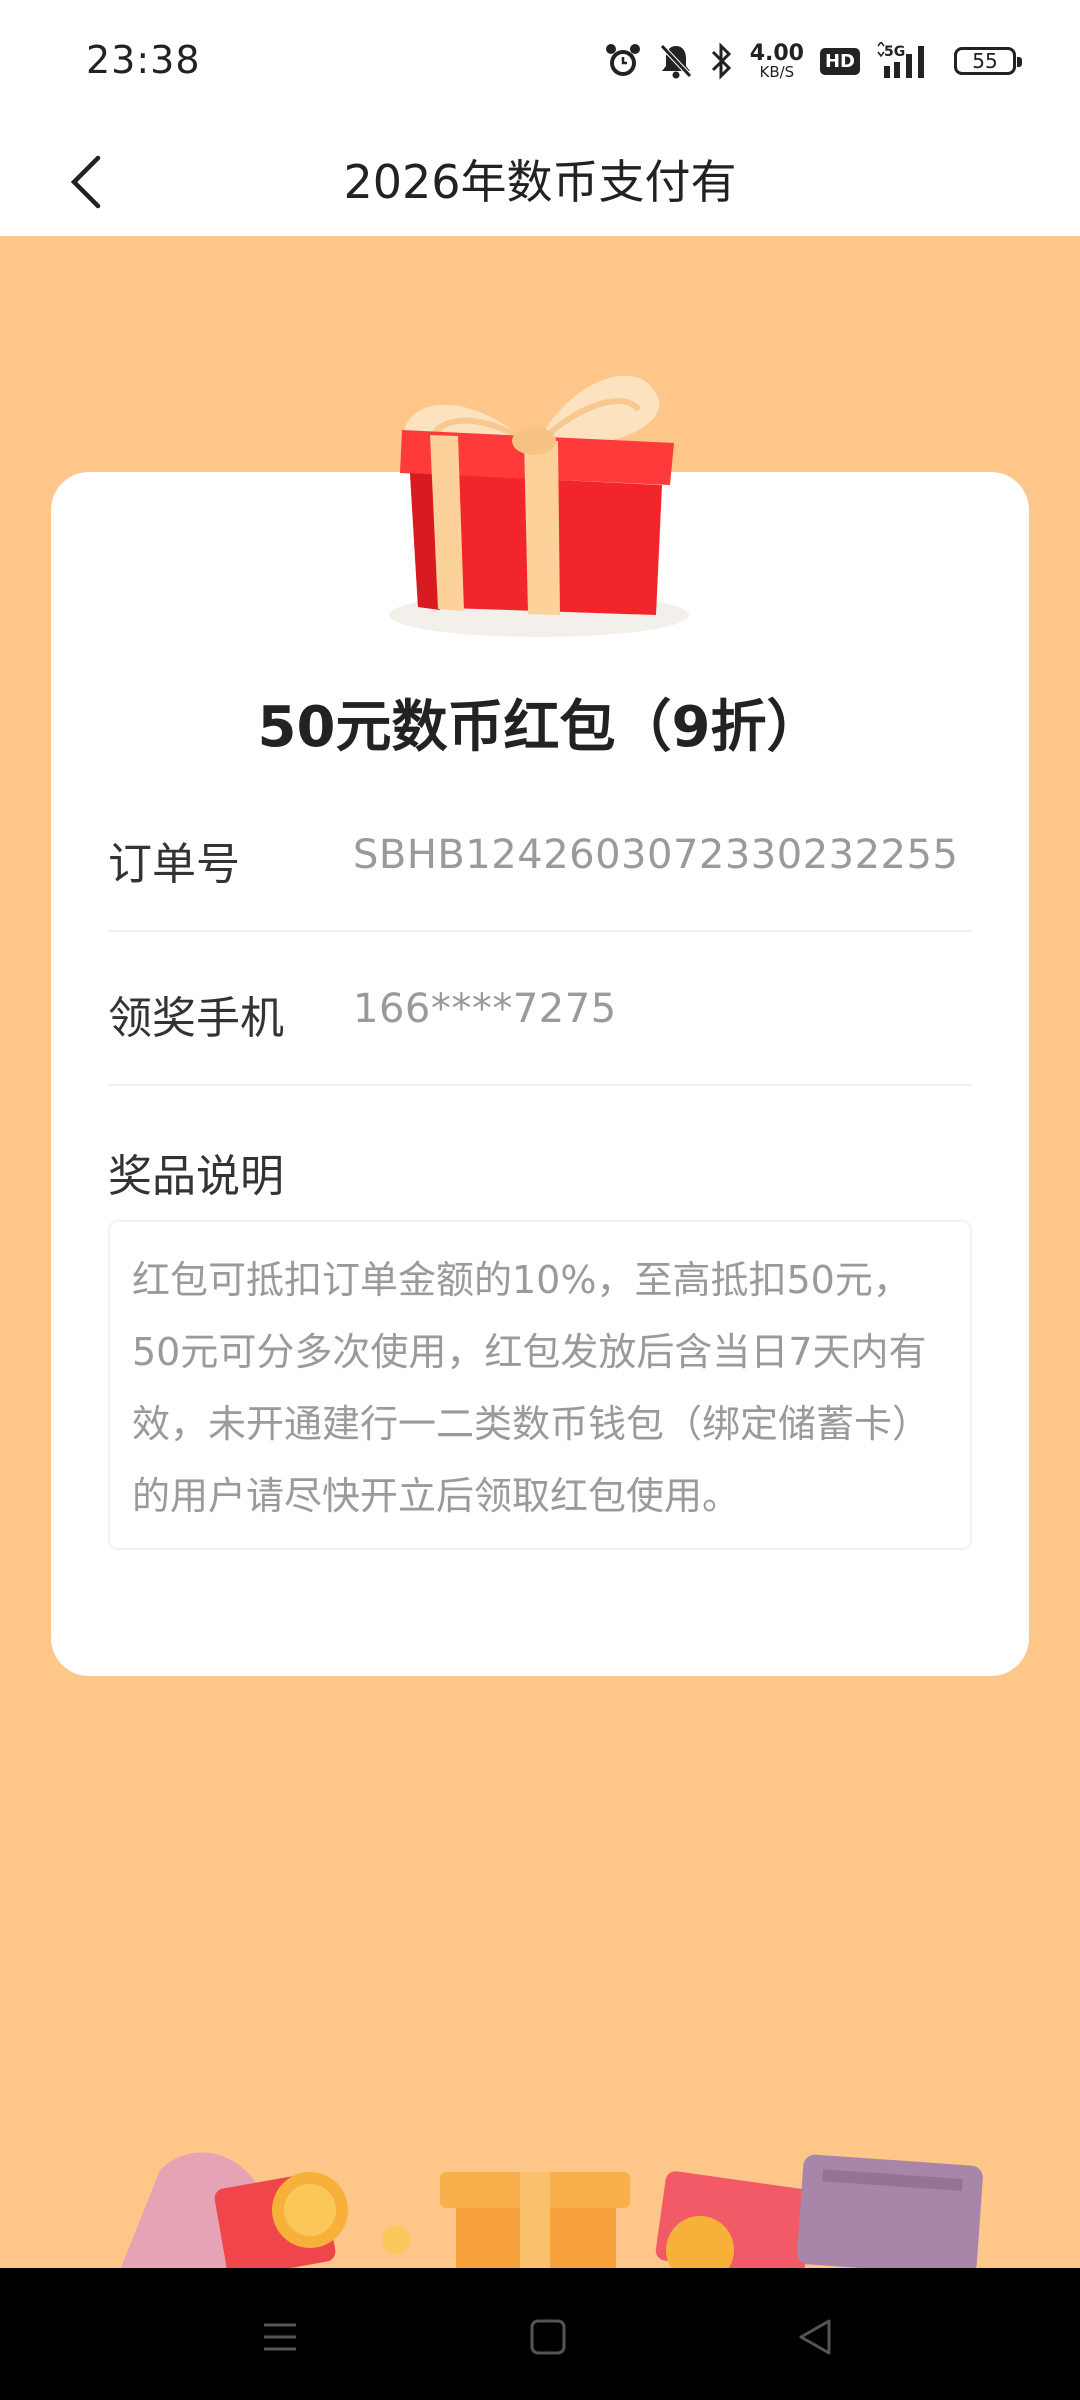 The width and height of the screenshot is (1080, 2400). Describe the element at coordinates (174, 864) in the screenshot. I see `order-label: 订单号` at that location.